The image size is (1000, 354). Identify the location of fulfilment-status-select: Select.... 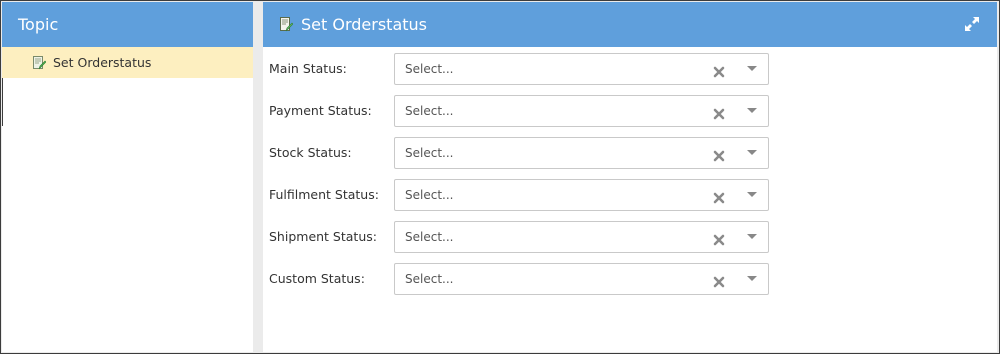
(581, 195).